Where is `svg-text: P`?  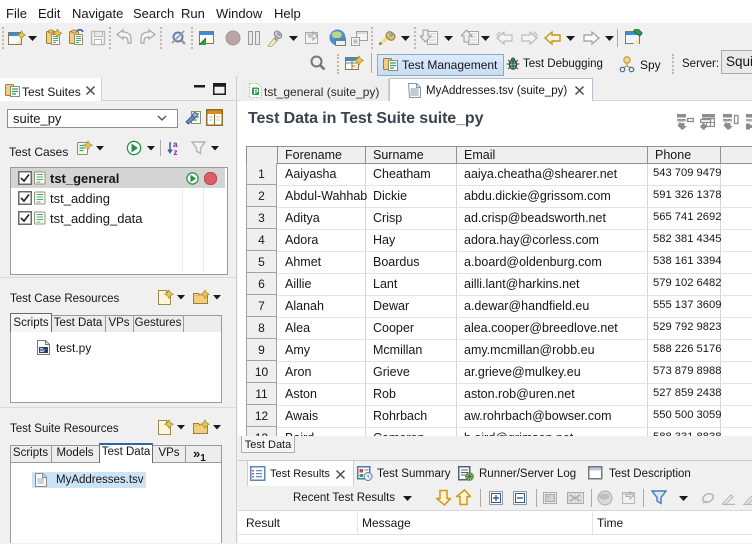 svg-text: P is located at coordinates (256, 91).